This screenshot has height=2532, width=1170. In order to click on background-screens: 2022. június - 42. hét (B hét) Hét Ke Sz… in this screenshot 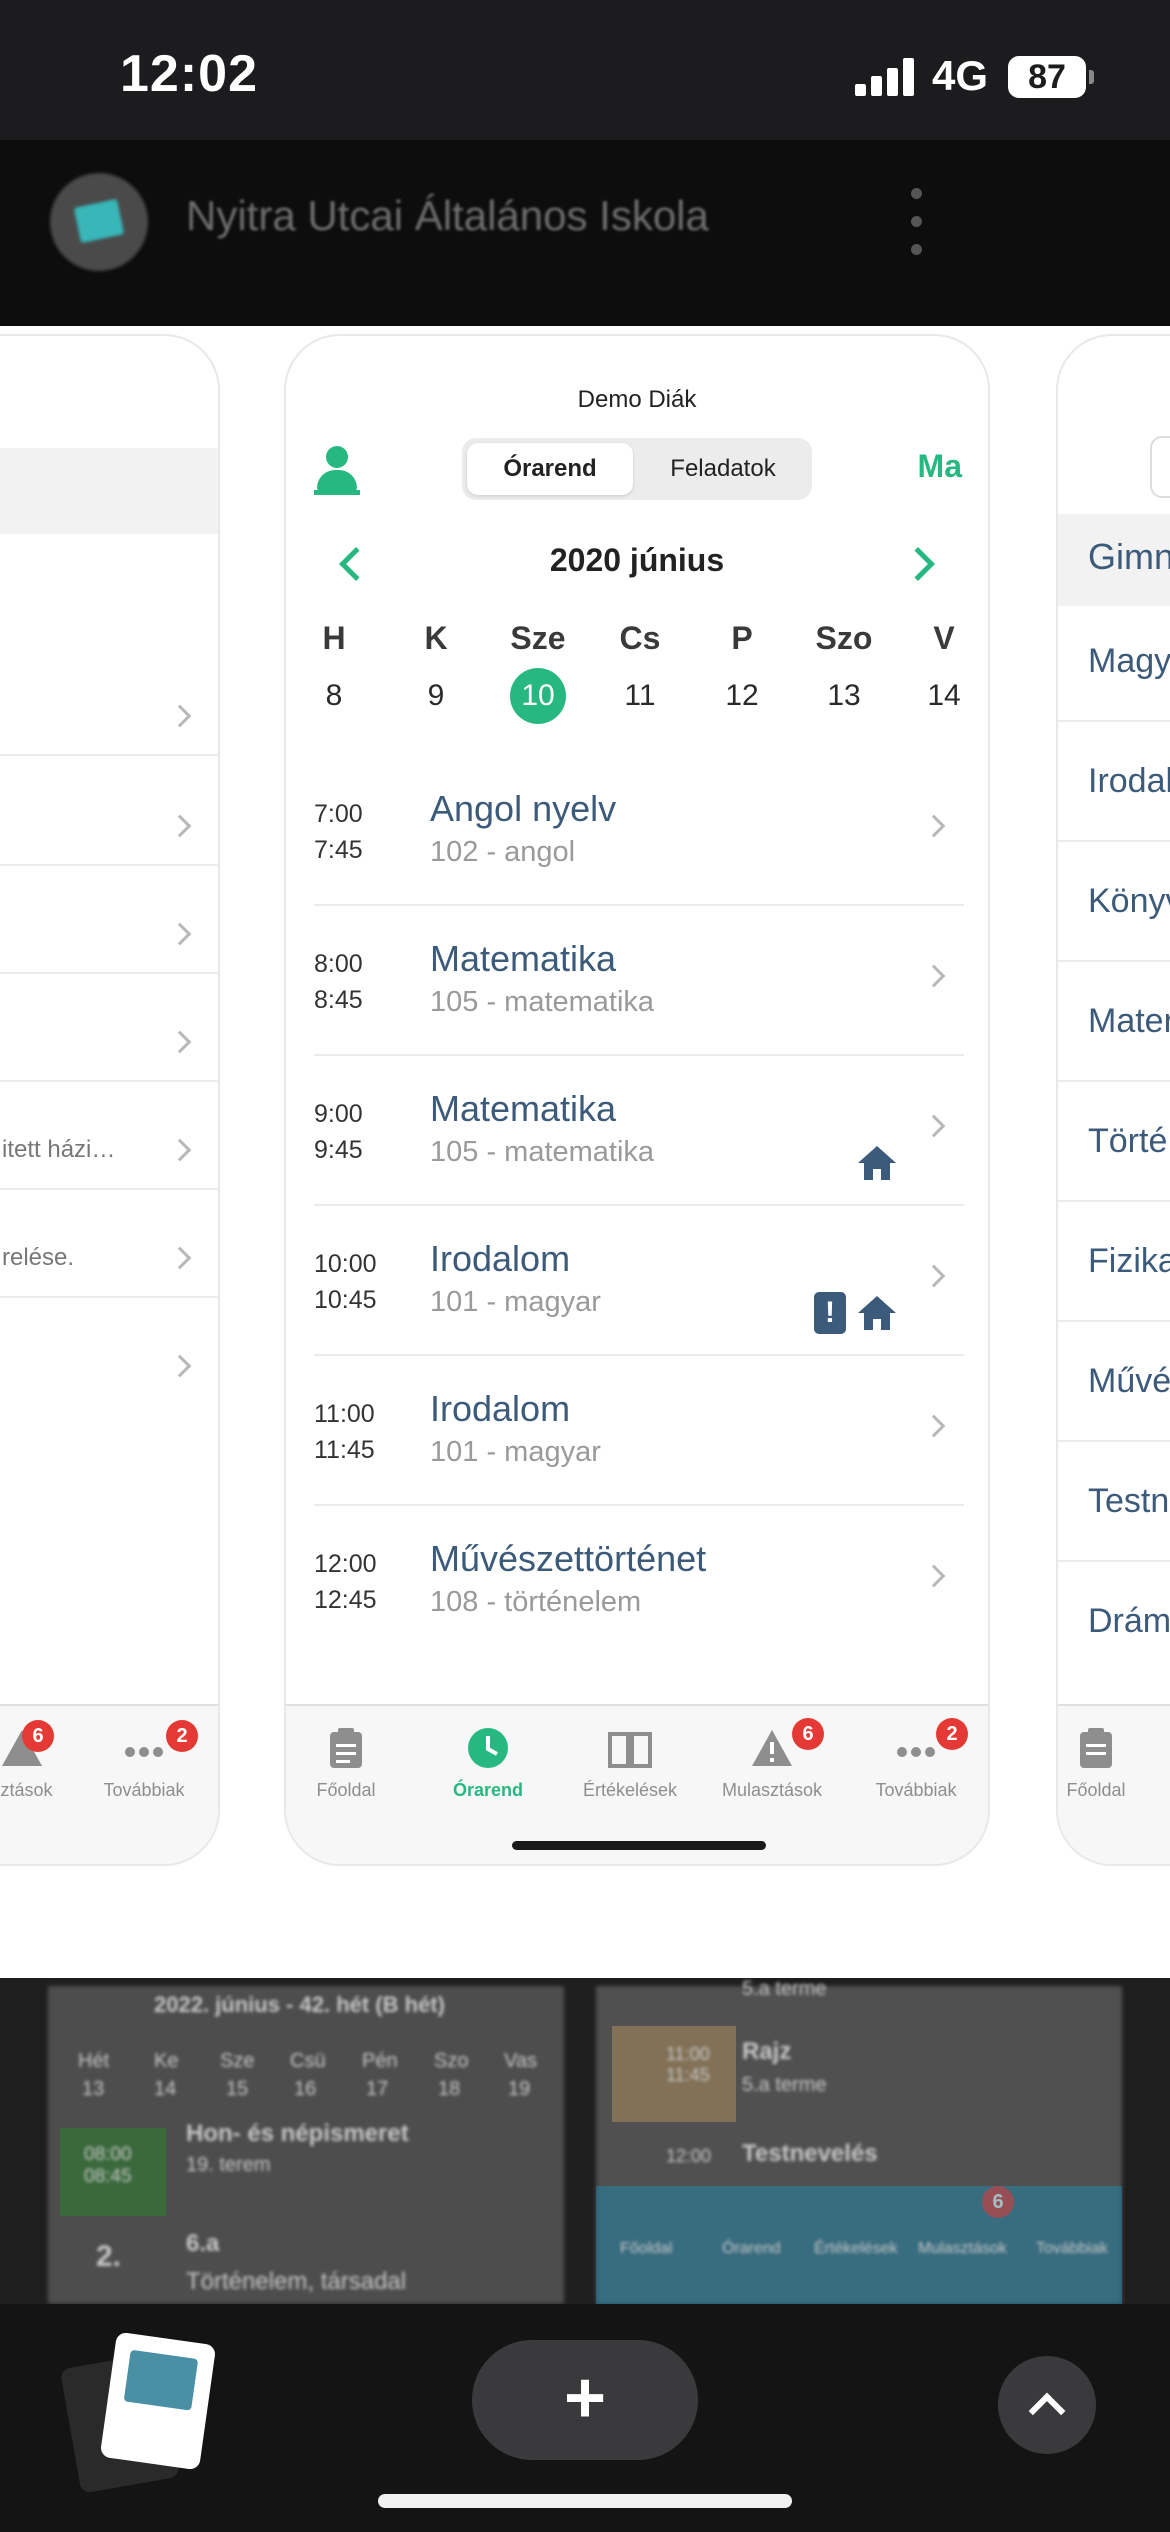, I will do `click(585, 2141)`.